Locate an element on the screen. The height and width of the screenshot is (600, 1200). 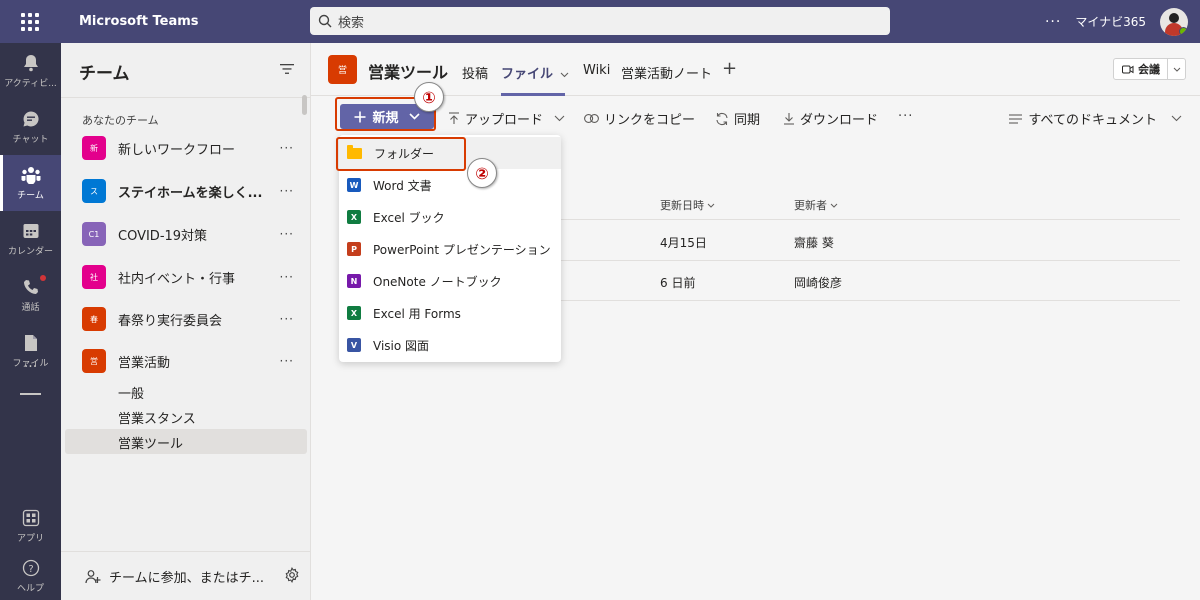
panel-title: チーム is located at coordinates (104, 74).